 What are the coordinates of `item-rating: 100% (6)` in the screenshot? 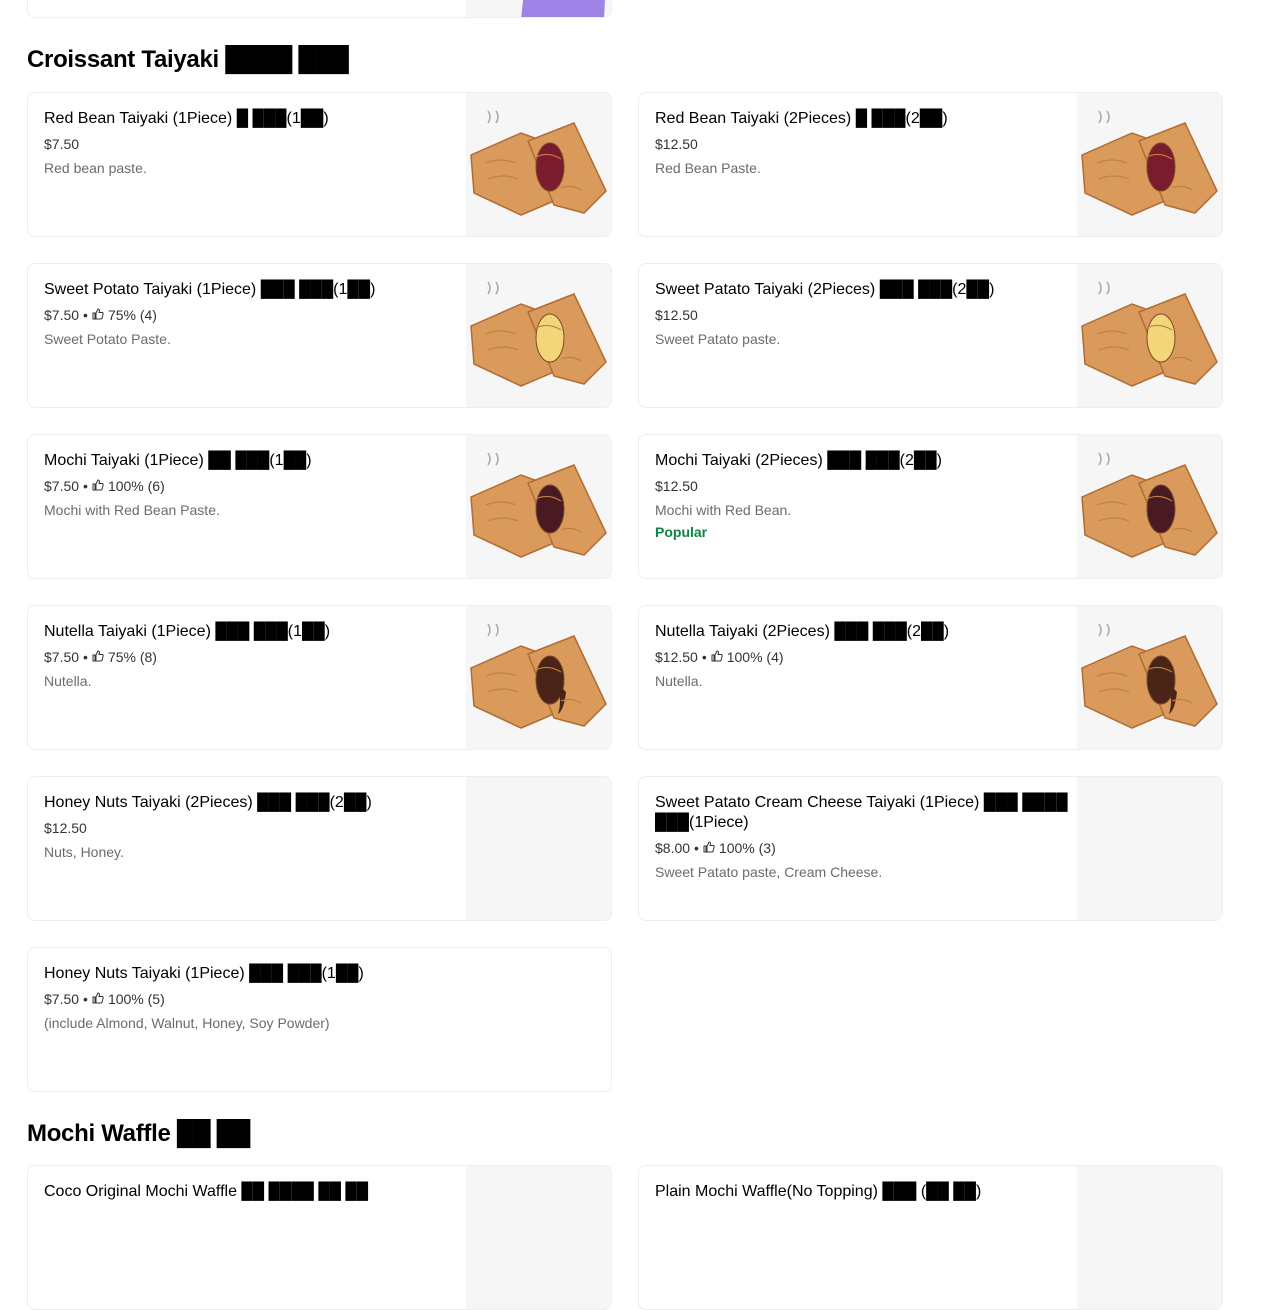 It's located at (136, 486).